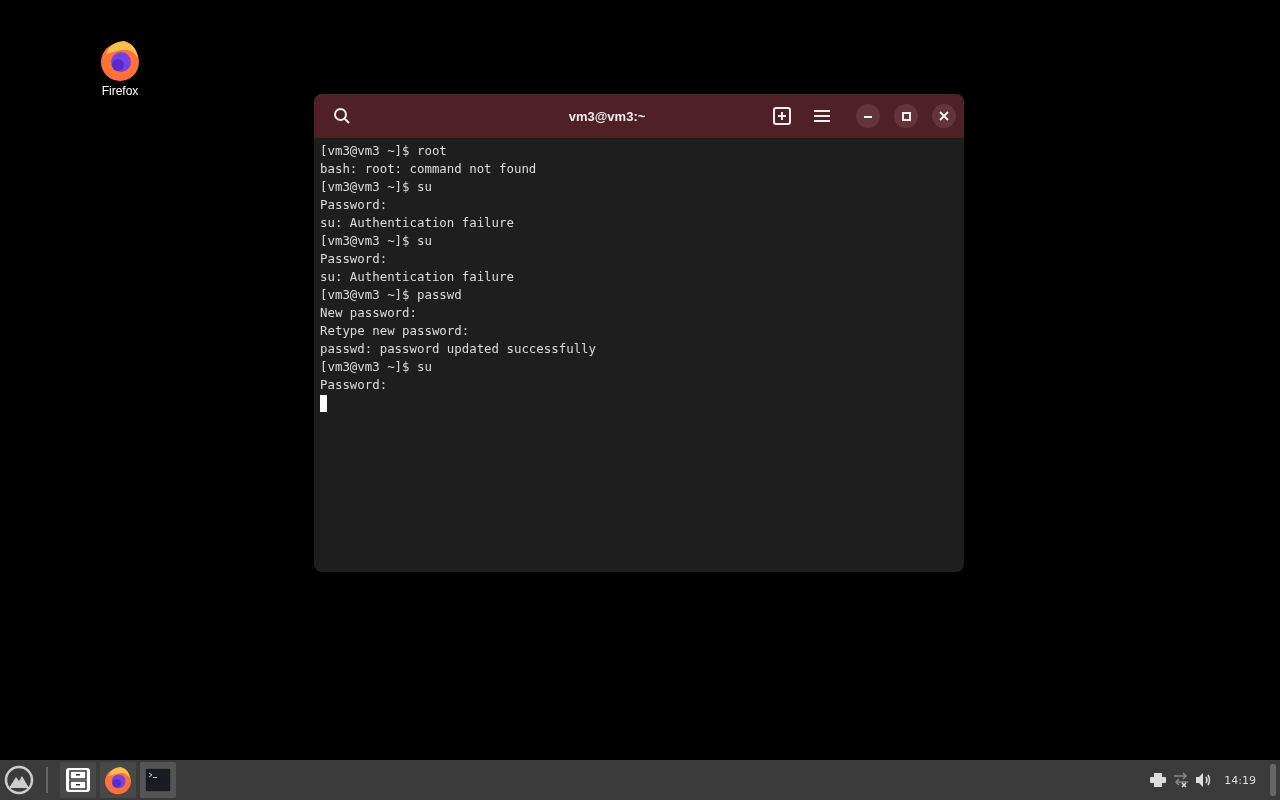  I want to click on desktop-icon-label: Firefox, so click(120, 91).